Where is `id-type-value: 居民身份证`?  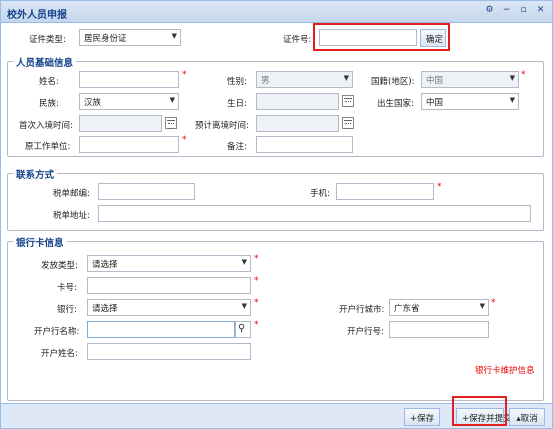
id-type-value: 居民身份证 is located at coordinates (105, 39).